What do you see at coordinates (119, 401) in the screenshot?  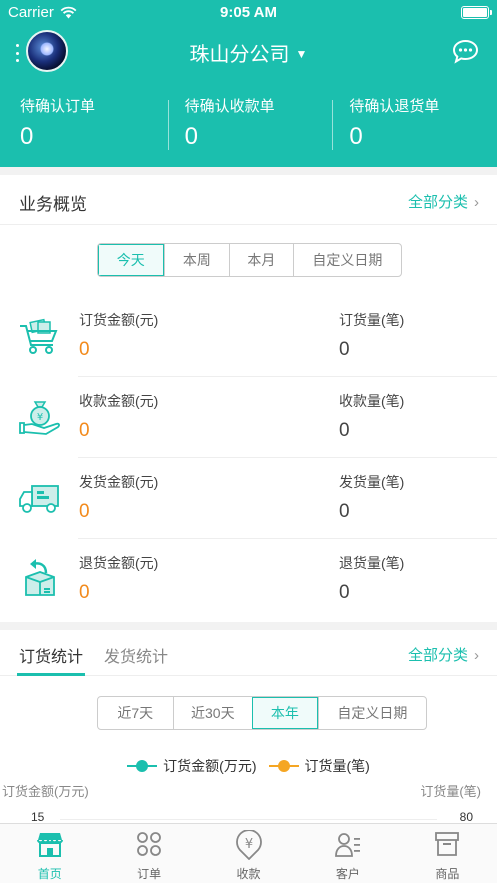 I see `receipt-amount-label: 收款金额(元)` at bounding box center [119, 401].